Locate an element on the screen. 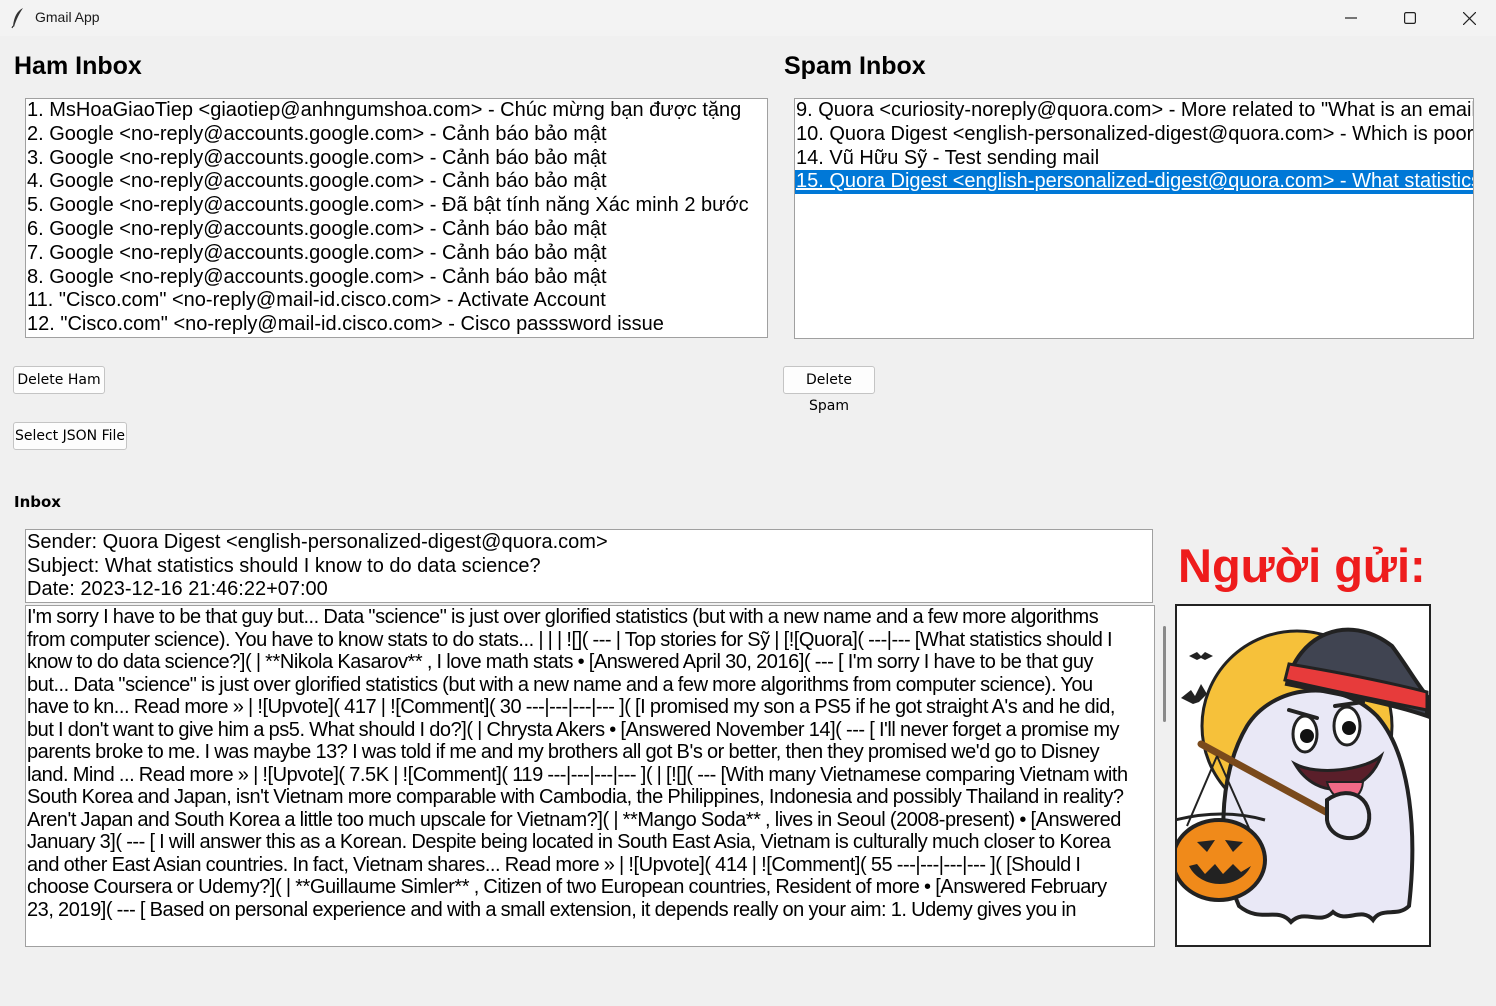  email-body-scrollbar is located at coordinates (1164, 674).